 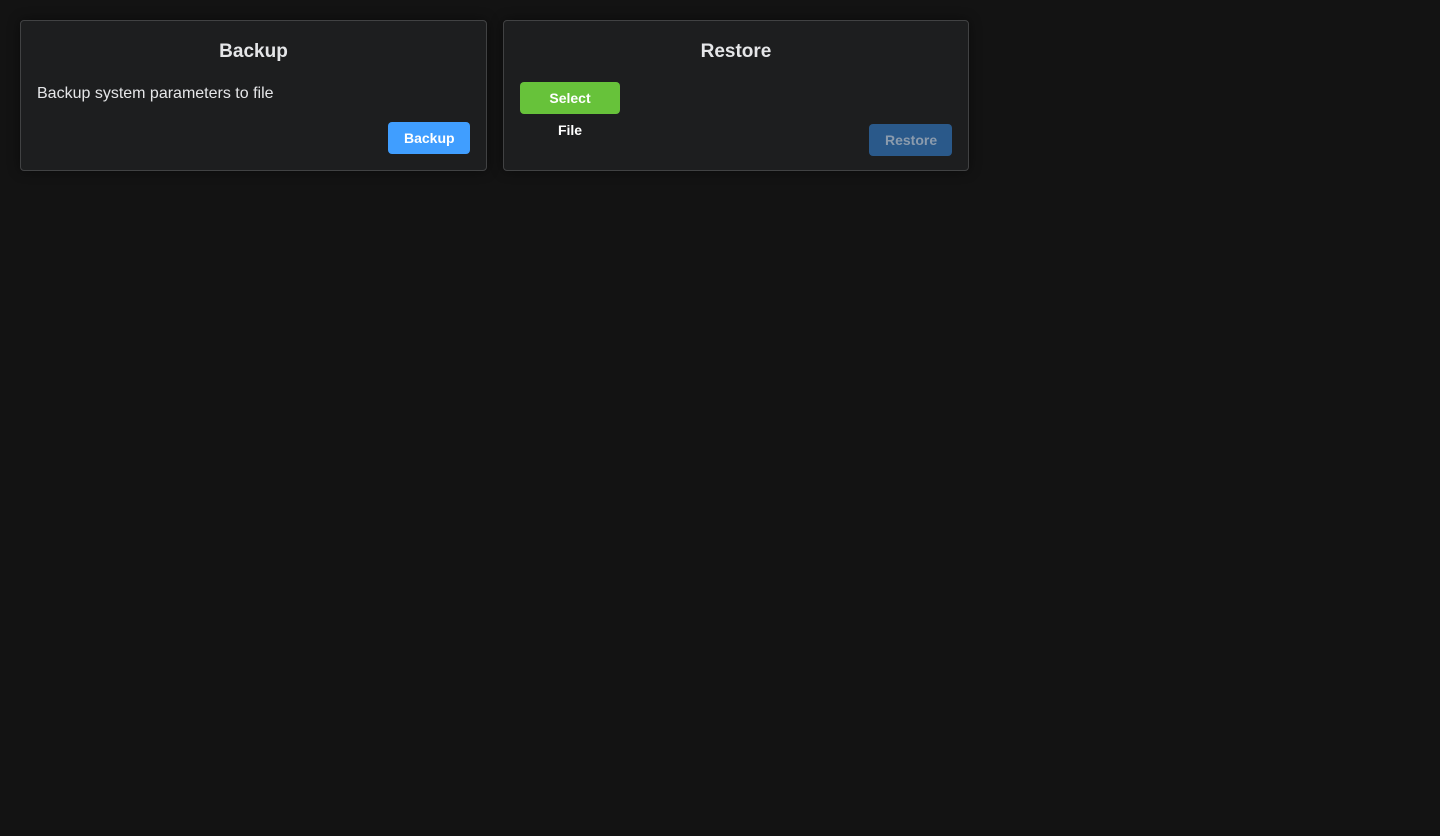 I want to click on restore-button: Restore, so click(x=910, y=140).